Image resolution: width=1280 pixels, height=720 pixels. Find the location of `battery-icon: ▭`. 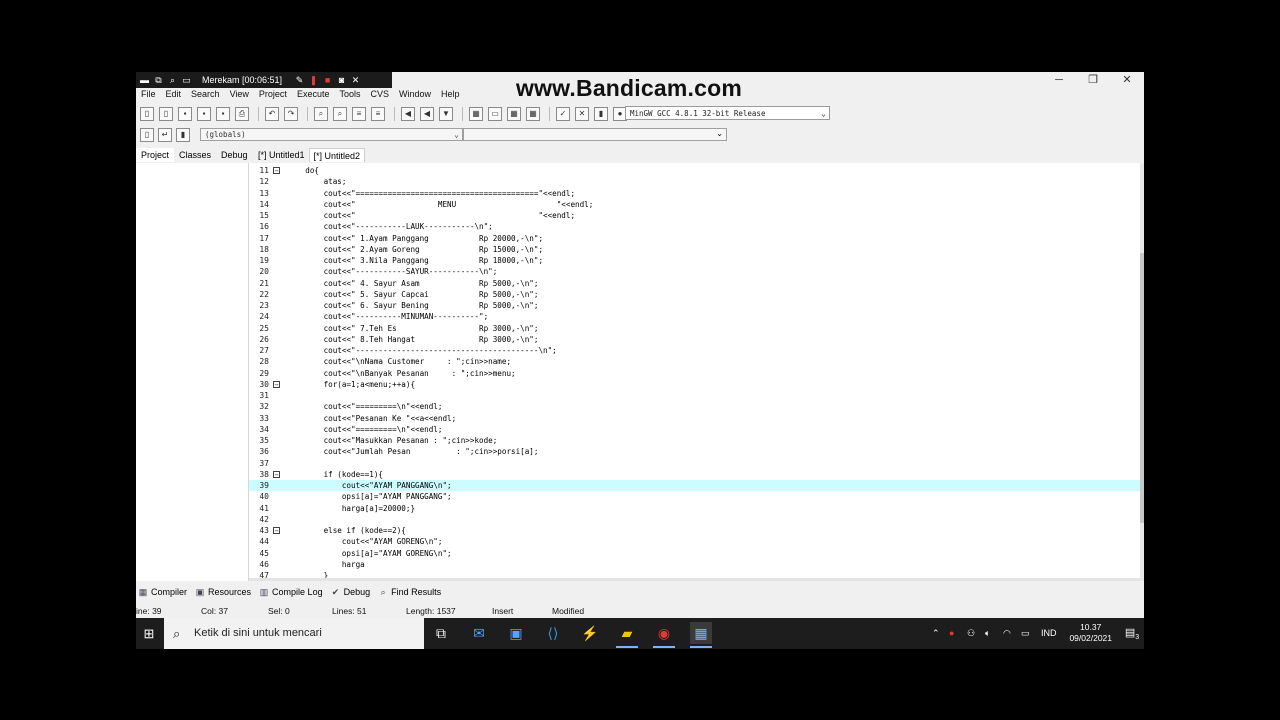

battery-icon: ▭ is located at coordinates (1025, 633).